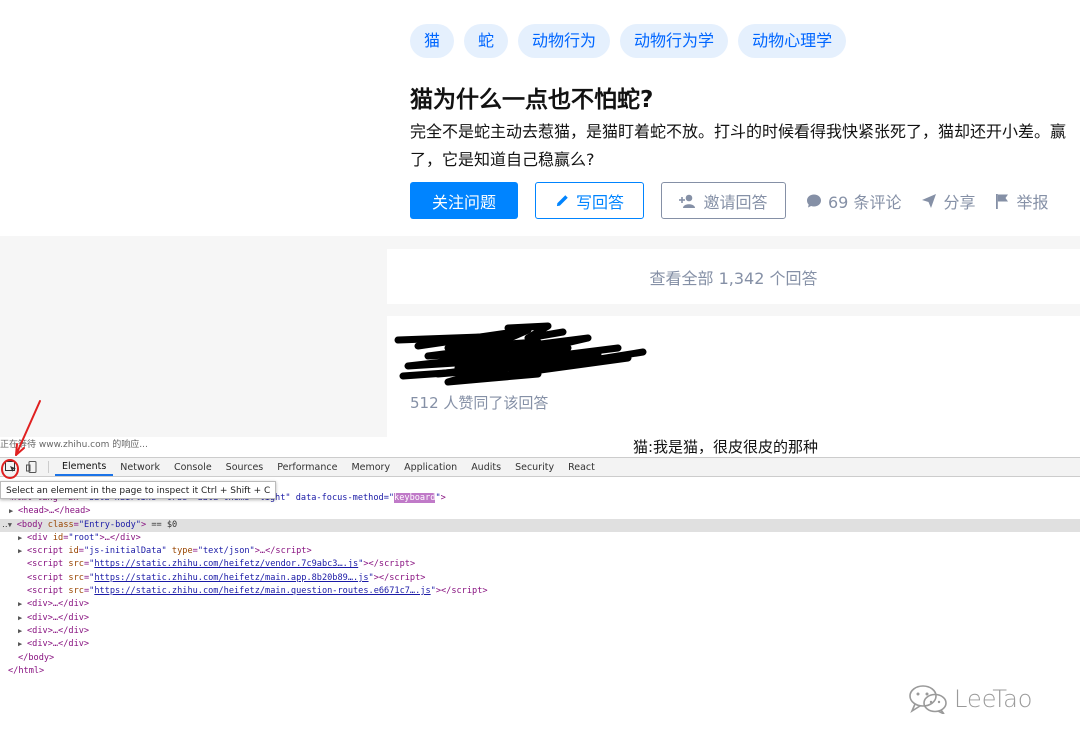 The width and height of the screenshot is (1080, 749). I want to click on invite-answer-button: 邀请回答, so click(723, 200).